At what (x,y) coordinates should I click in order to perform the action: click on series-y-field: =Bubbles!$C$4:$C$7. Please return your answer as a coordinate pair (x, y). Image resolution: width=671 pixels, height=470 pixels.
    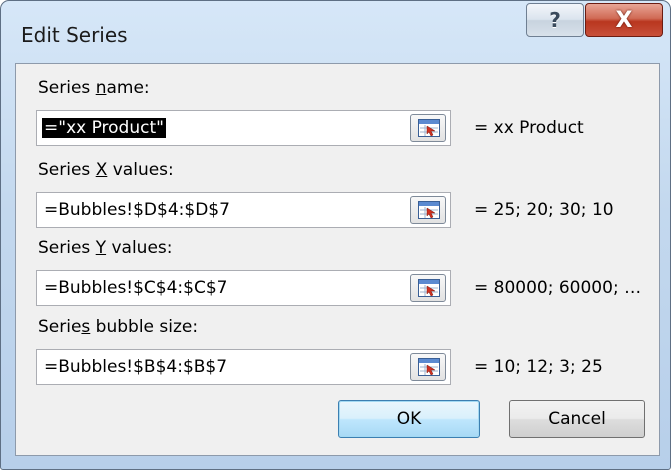
    Looking at the image, I should click on (243, 288).